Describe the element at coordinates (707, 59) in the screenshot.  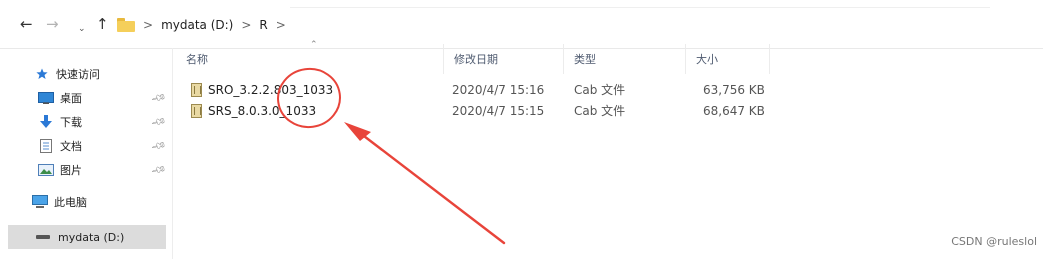
I see `column-header-label: 大小` at that location.